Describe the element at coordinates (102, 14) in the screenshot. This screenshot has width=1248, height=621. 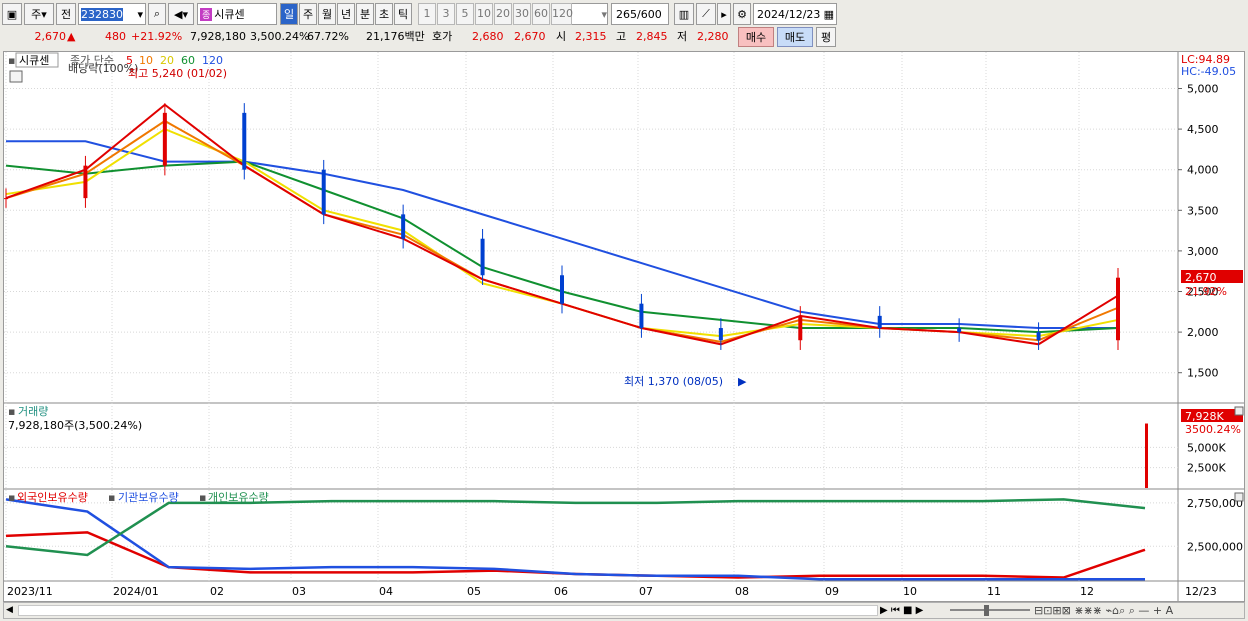
I see `code-value: 232830` at that location.